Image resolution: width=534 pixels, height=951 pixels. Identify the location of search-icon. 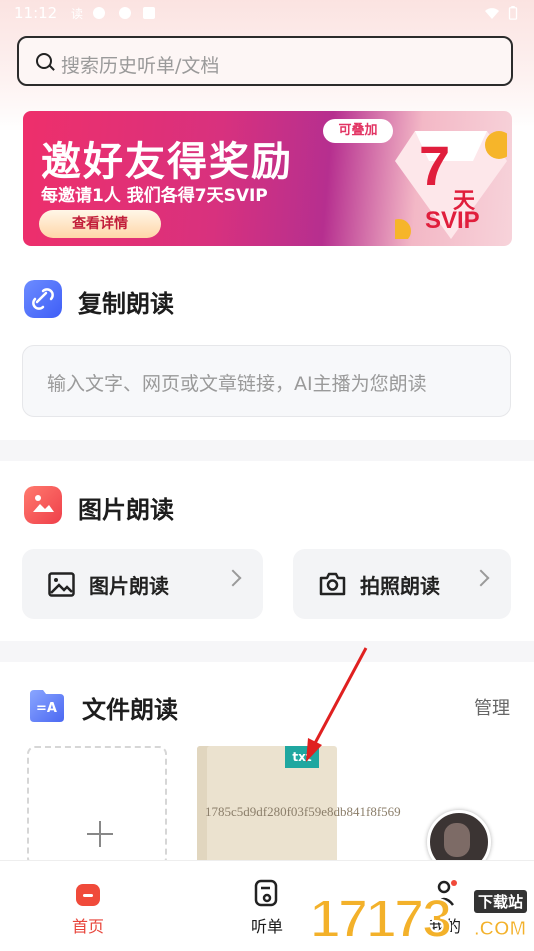
(44, 61).